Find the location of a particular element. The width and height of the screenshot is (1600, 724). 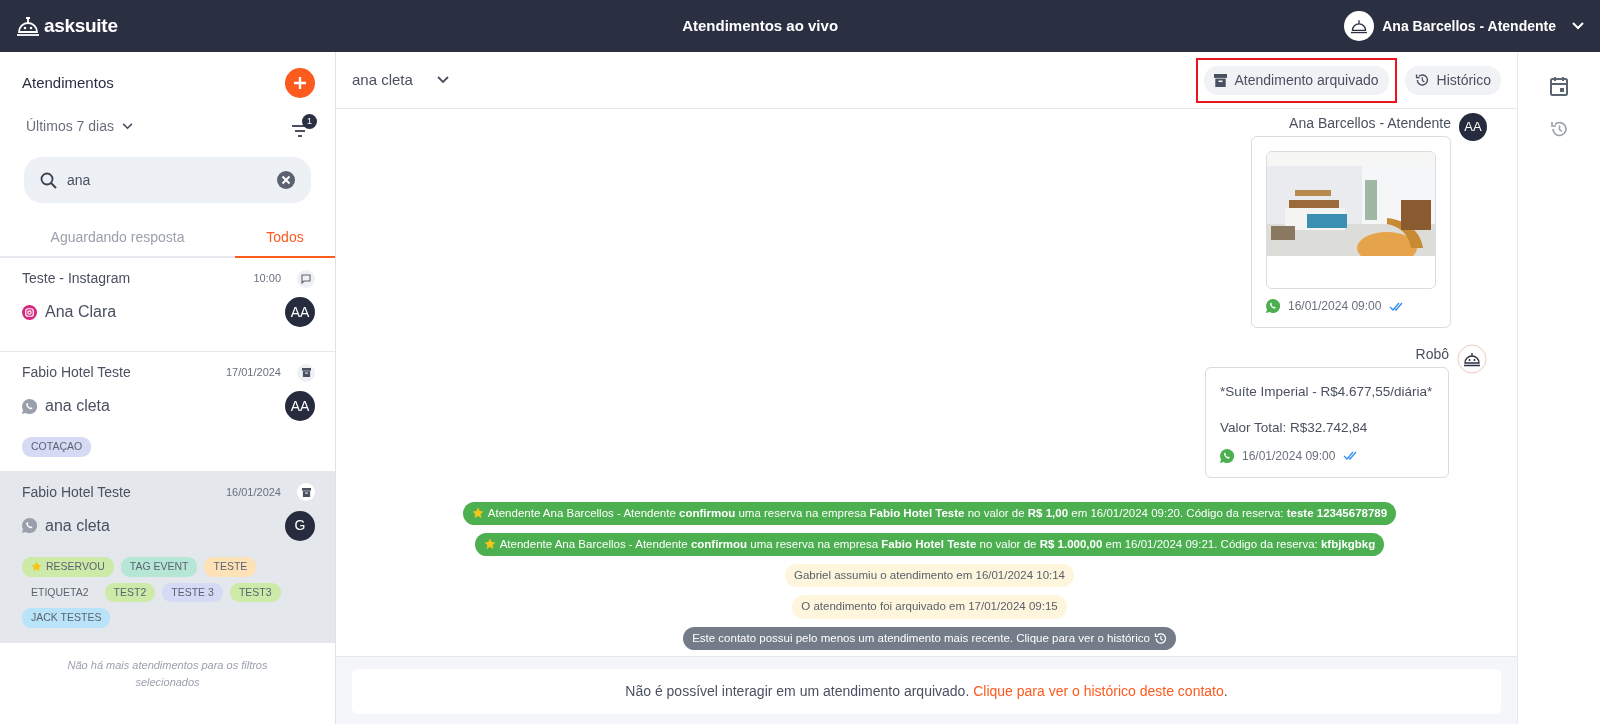

newer-contact-notice: Este contato possui pelo menos um atendimento mais recente. Clique para ver o histórico is located at coordinates (929, 638).